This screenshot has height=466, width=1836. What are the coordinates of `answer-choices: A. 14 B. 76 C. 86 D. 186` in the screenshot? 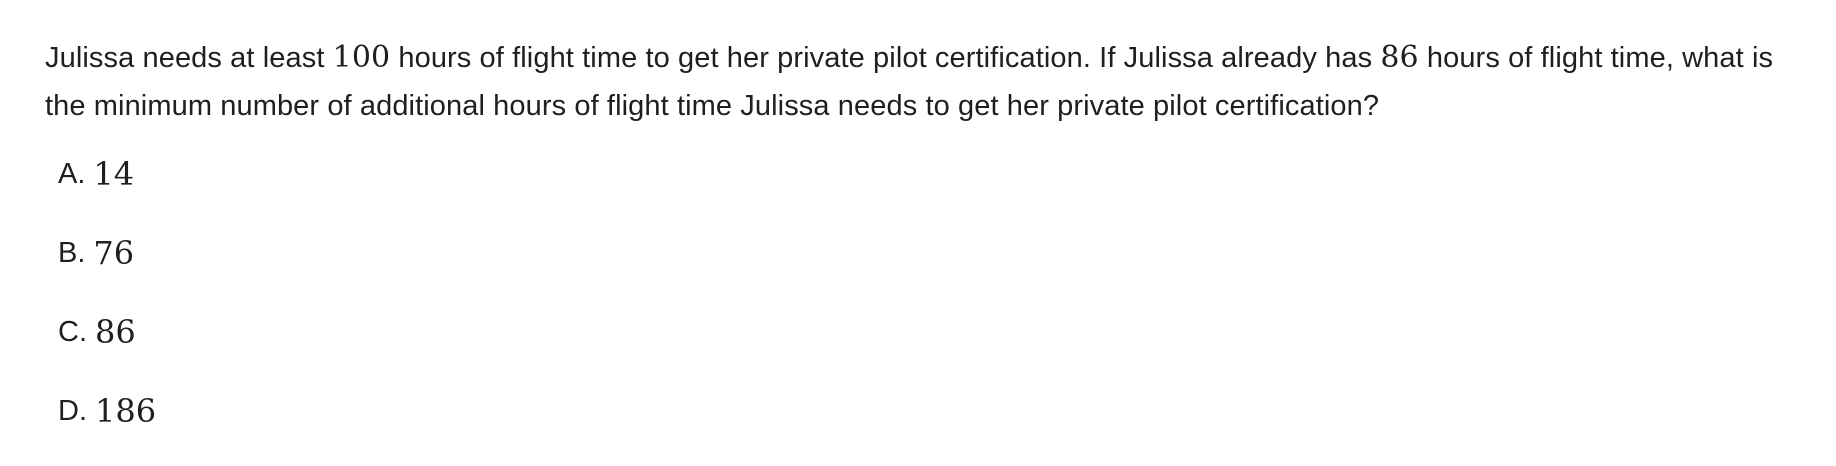 It's located at (107, 308).